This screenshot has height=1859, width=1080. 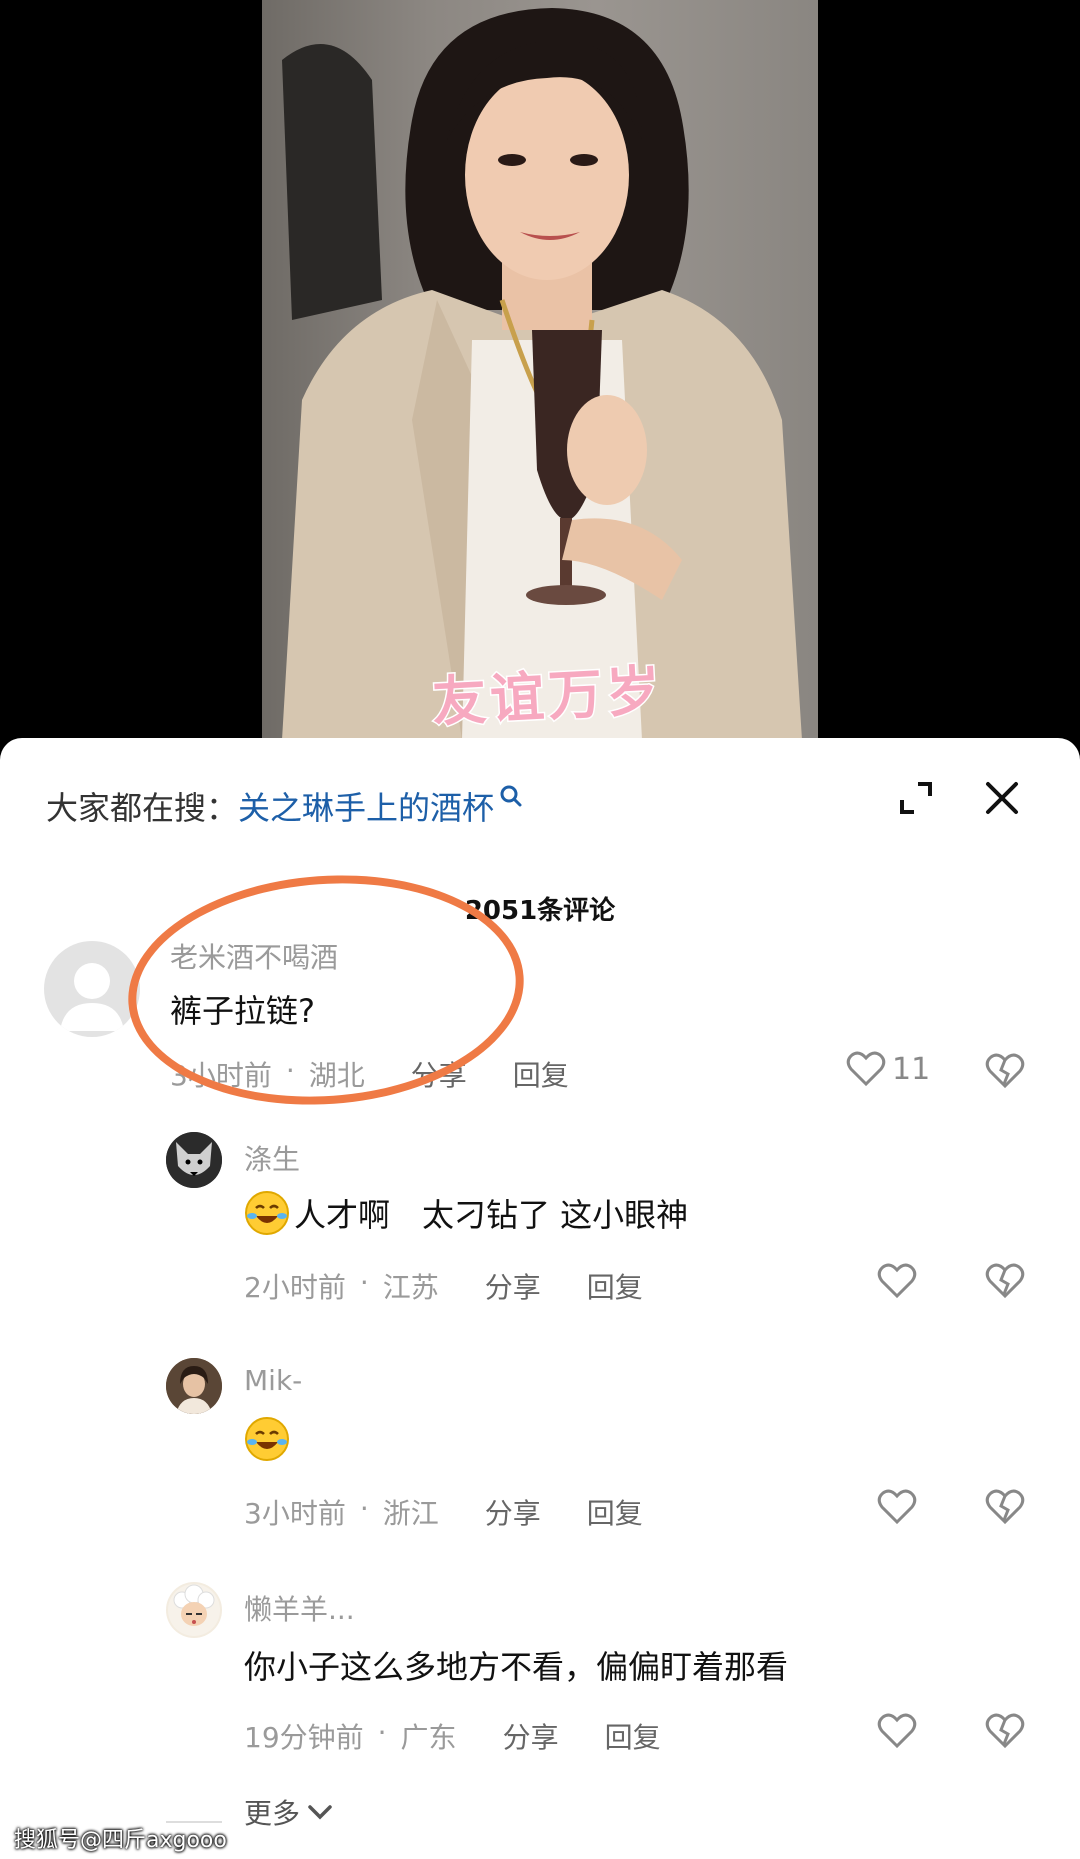 I want to click on video-caption: 友谊万岁, so click(x=548, y=695).